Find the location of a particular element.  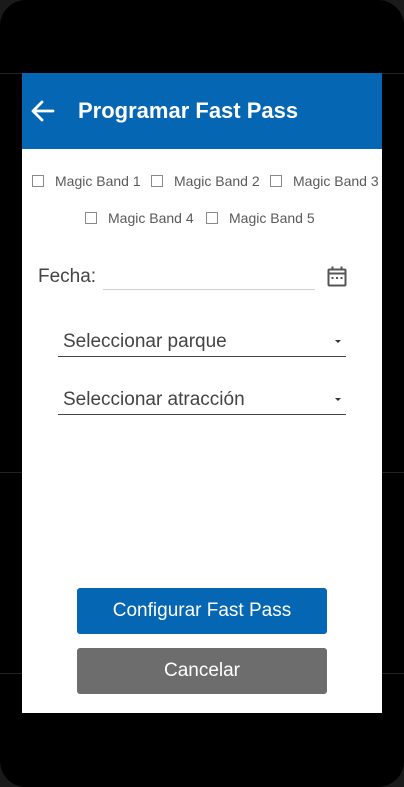

magic-band-2-checkbox: Magic Band 2 is located at coordinates (205, 181).